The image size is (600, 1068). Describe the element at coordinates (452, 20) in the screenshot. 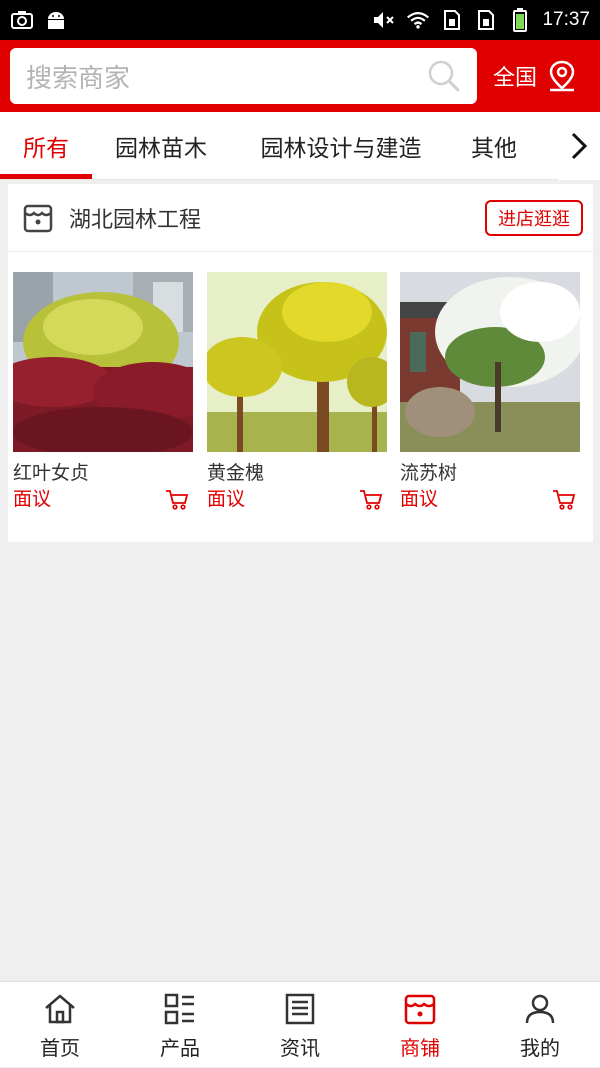

I see `sim1-icon` at that location.